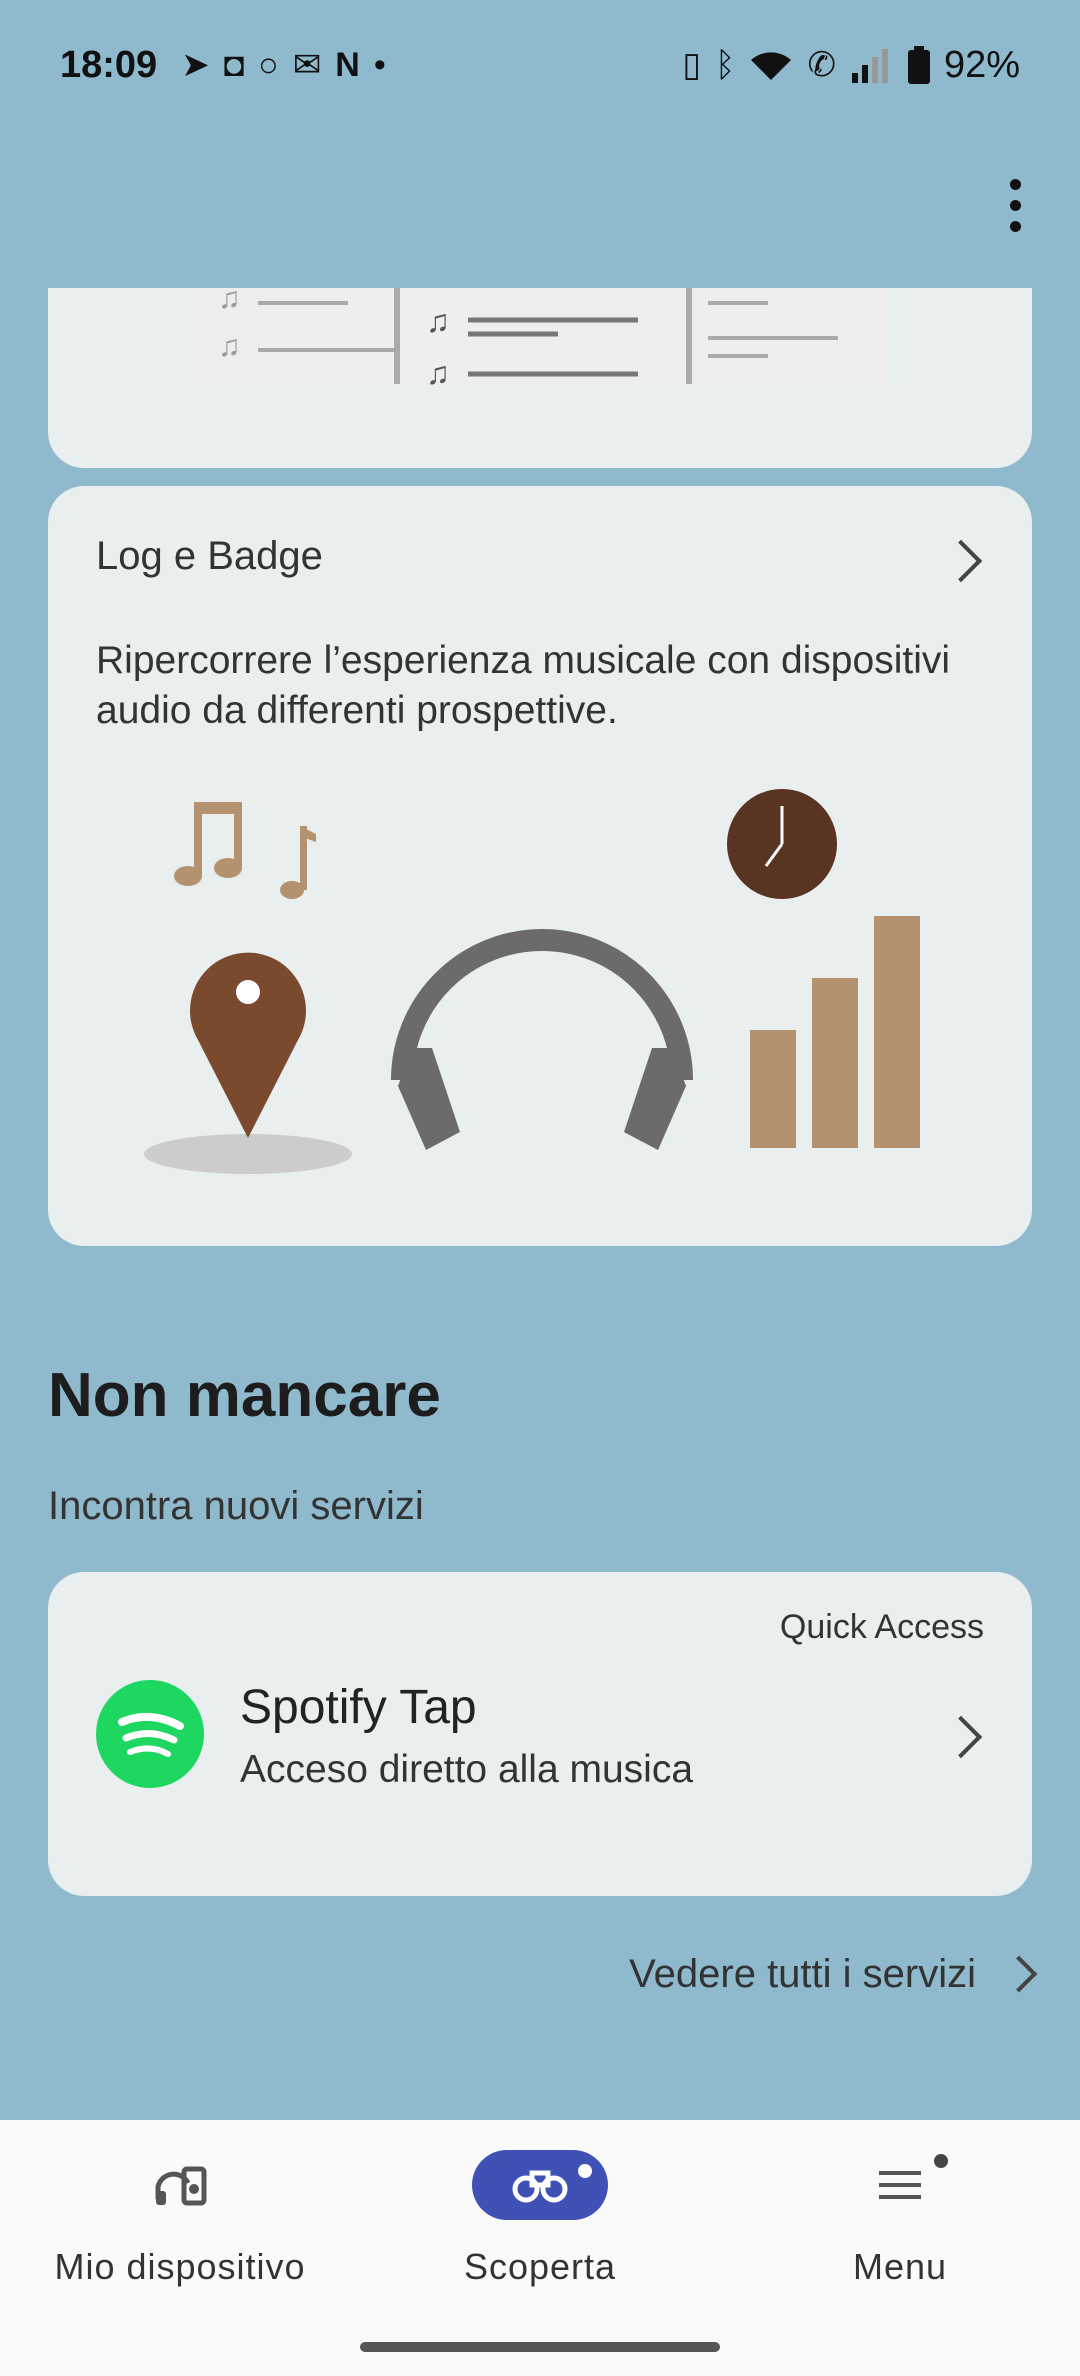  I want to click on battery-icon, so click(918, 65).